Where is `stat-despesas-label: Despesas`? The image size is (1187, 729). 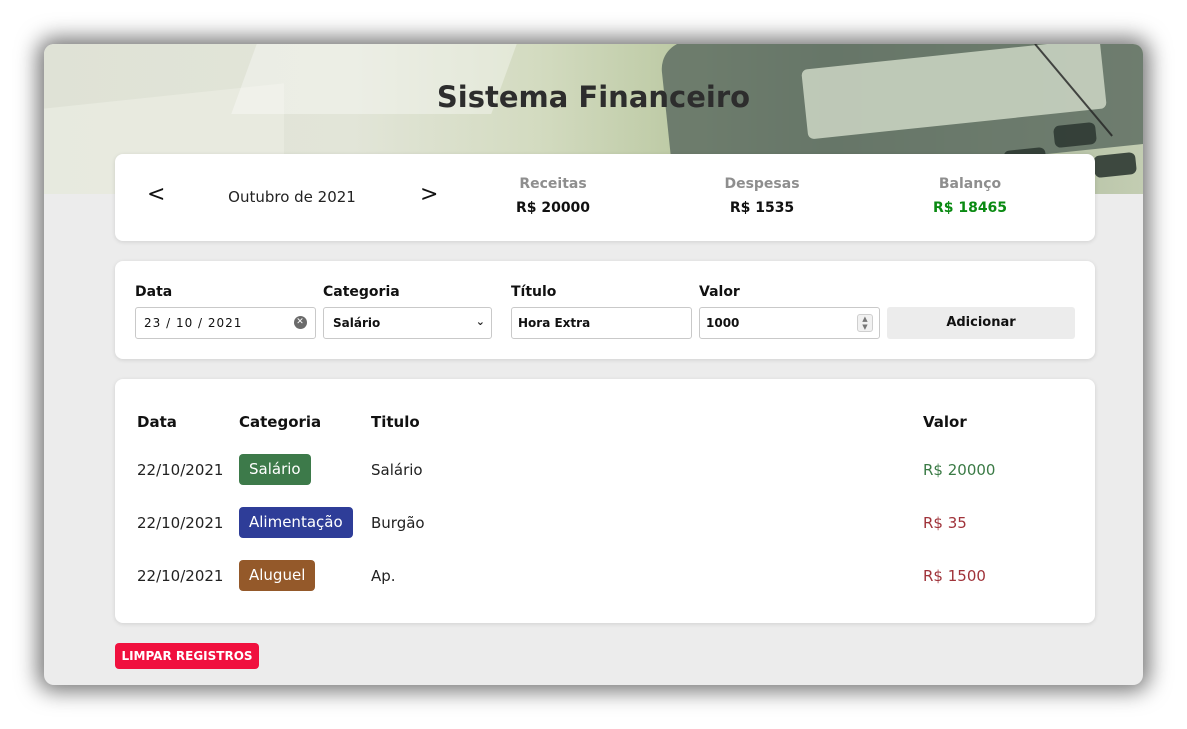
stat-despesas-label: Despesas is located at coordinates (762, 184).